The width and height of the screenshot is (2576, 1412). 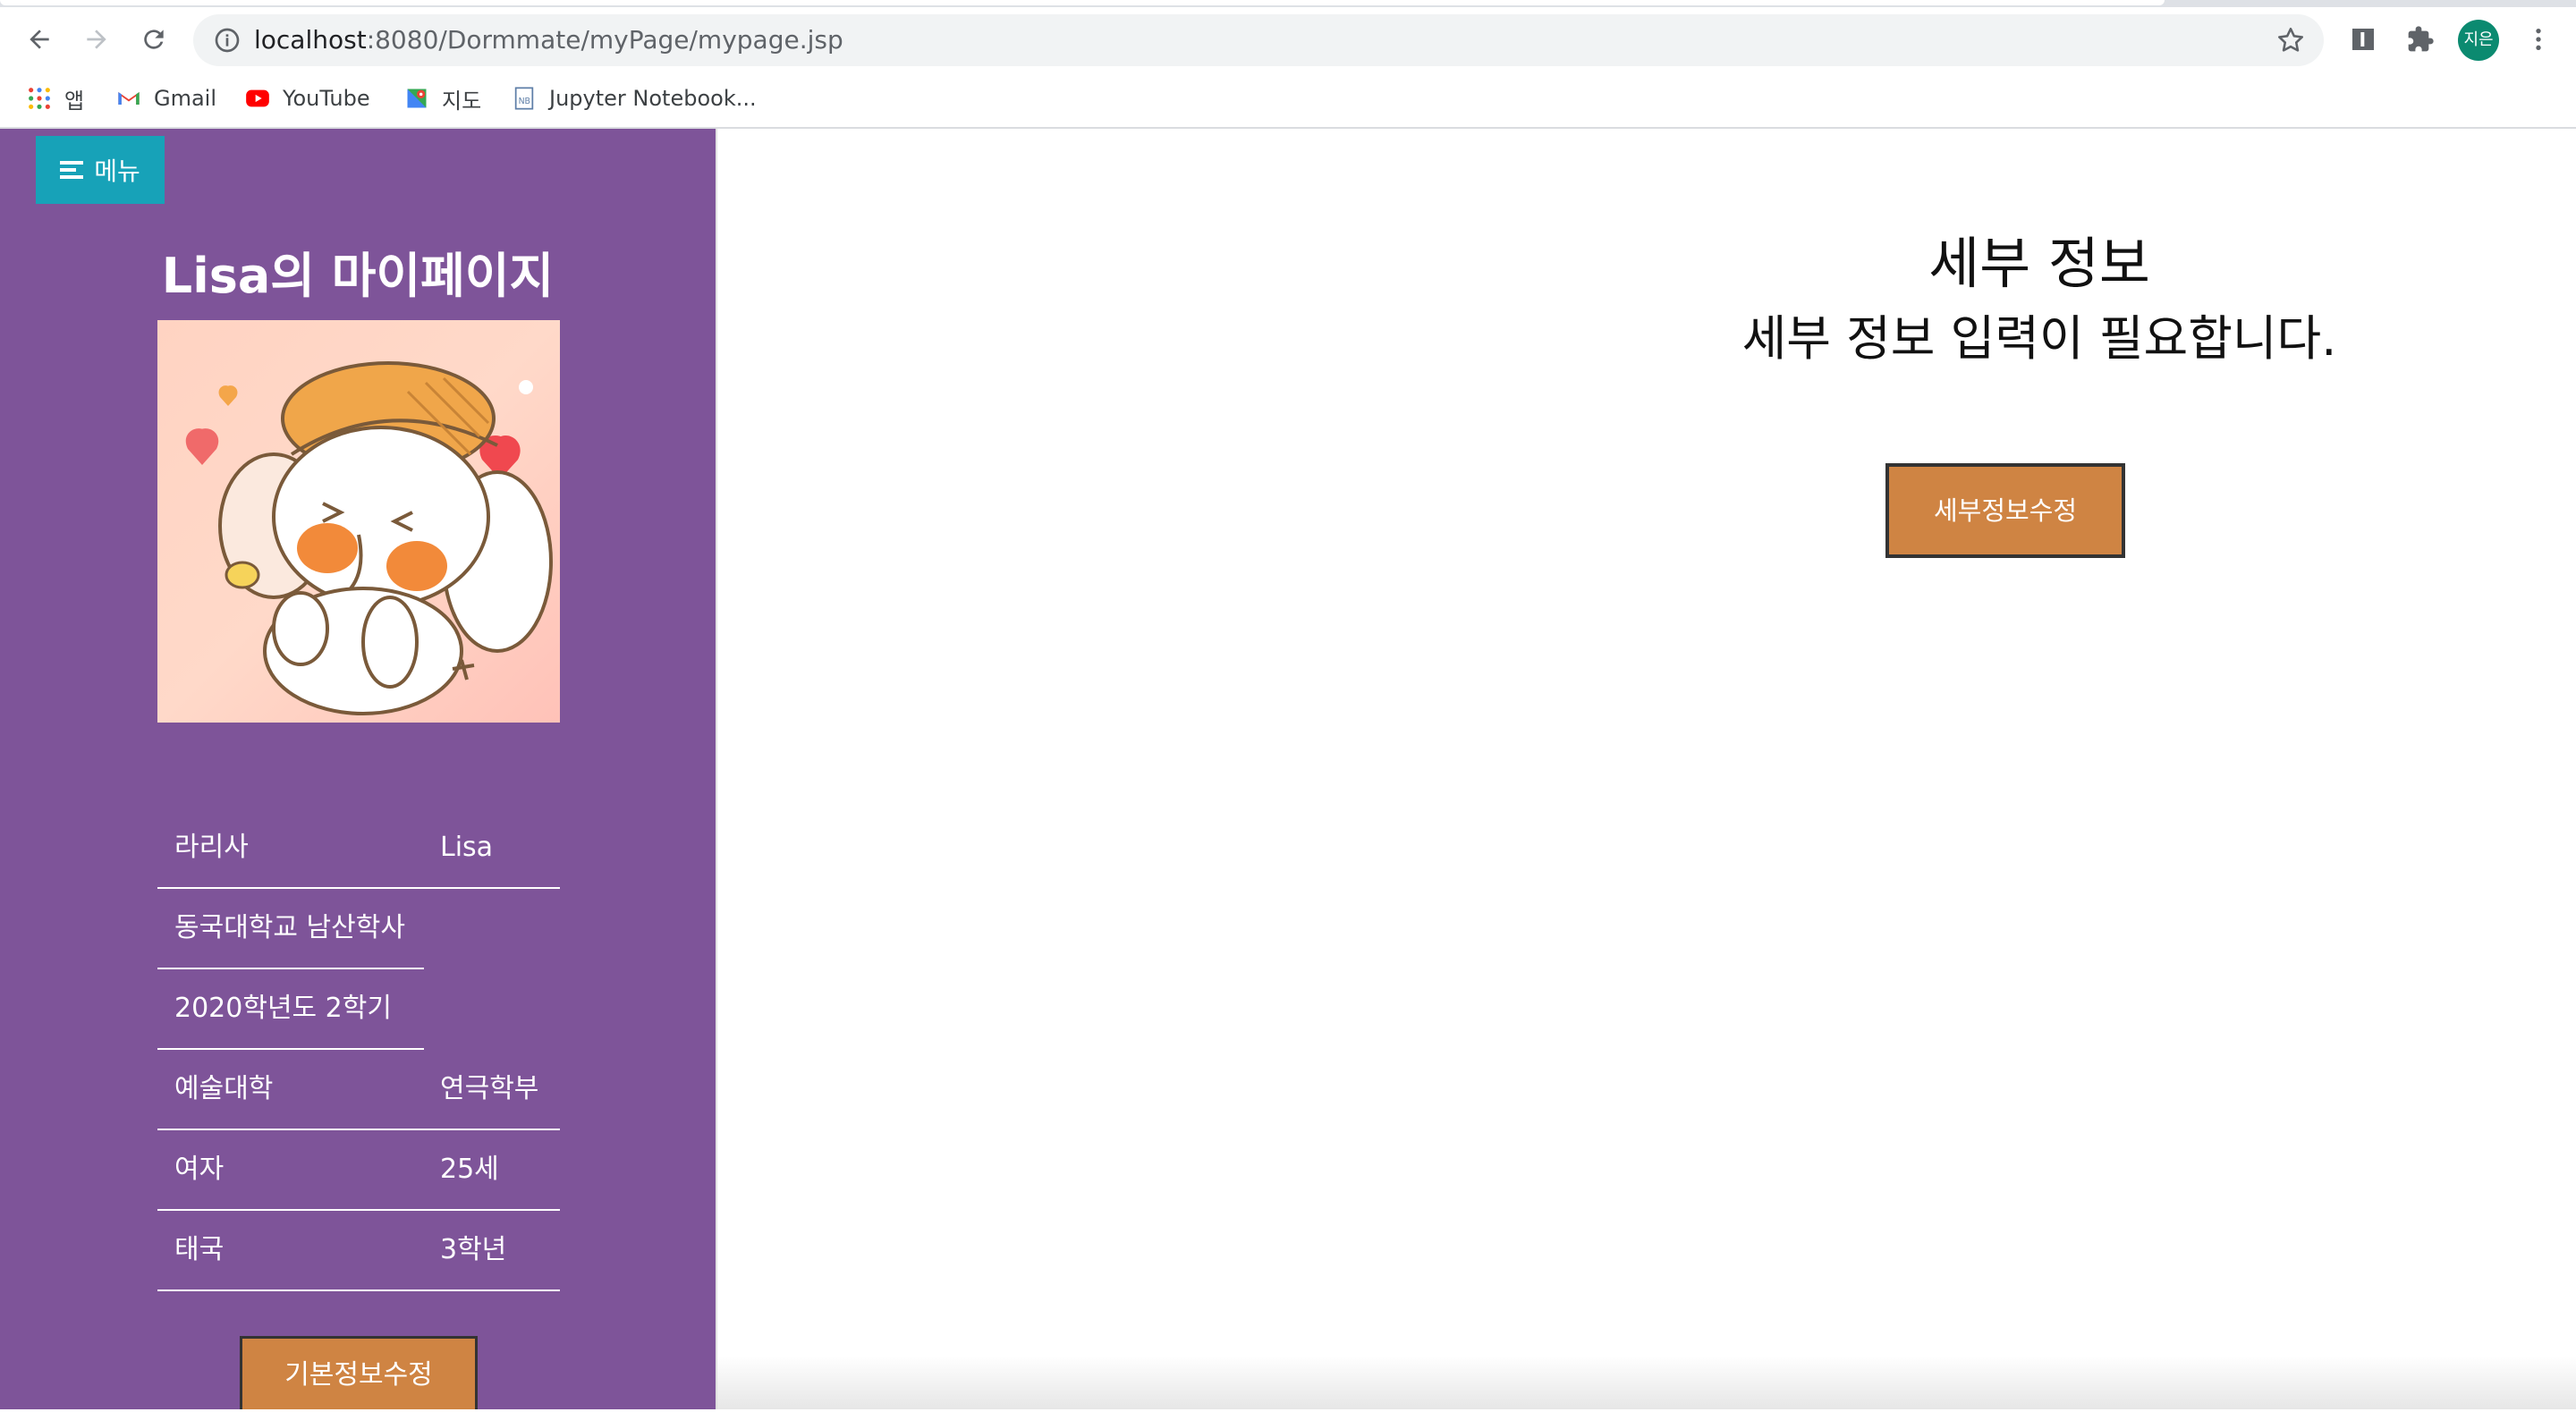 I want to click on extensions-menu-button, so click(x=2420, y=39).